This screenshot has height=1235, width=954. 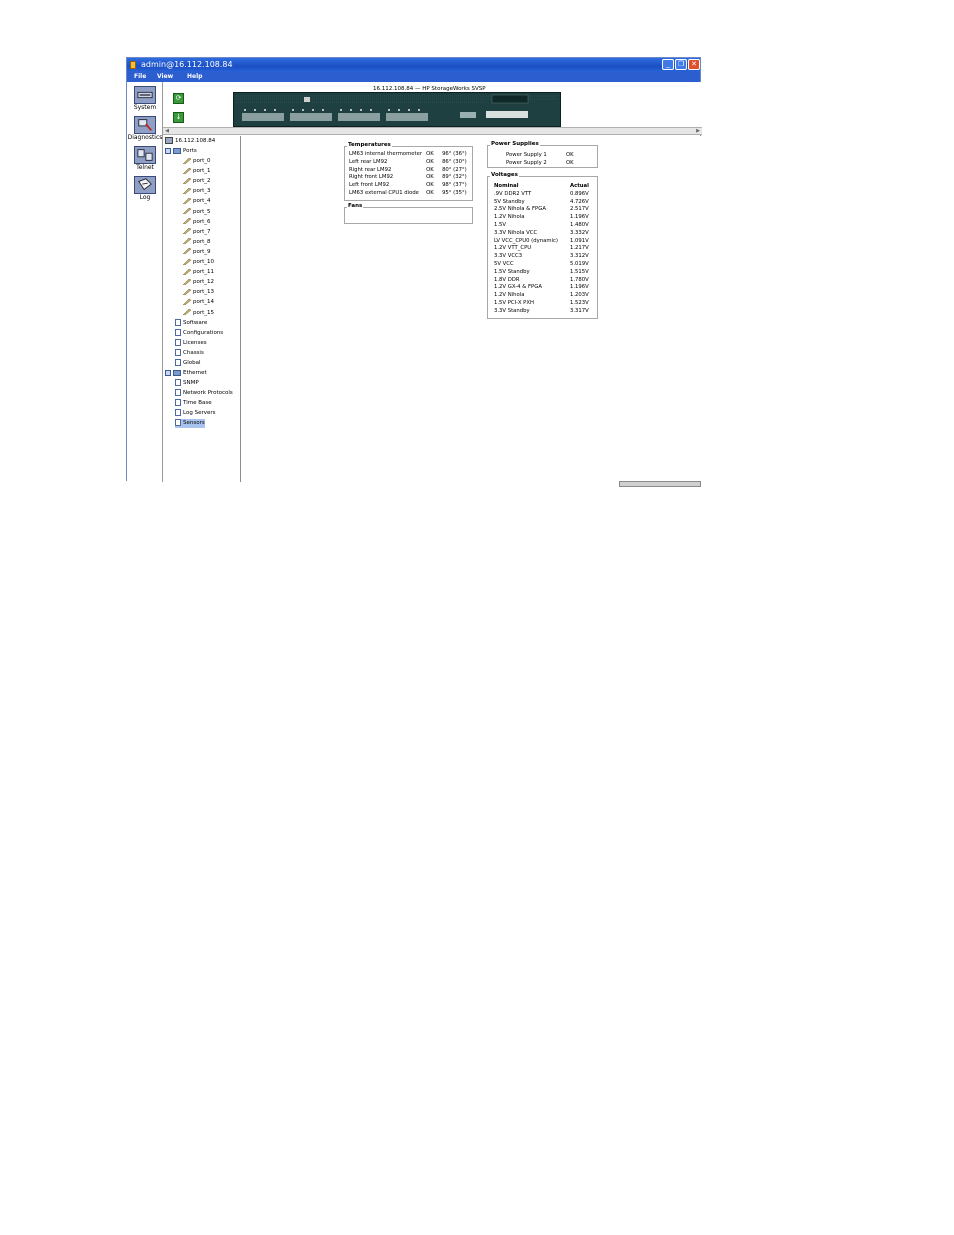 I want to click on tree-item-log-servers: Log Servers, so click(x=195, y=413).